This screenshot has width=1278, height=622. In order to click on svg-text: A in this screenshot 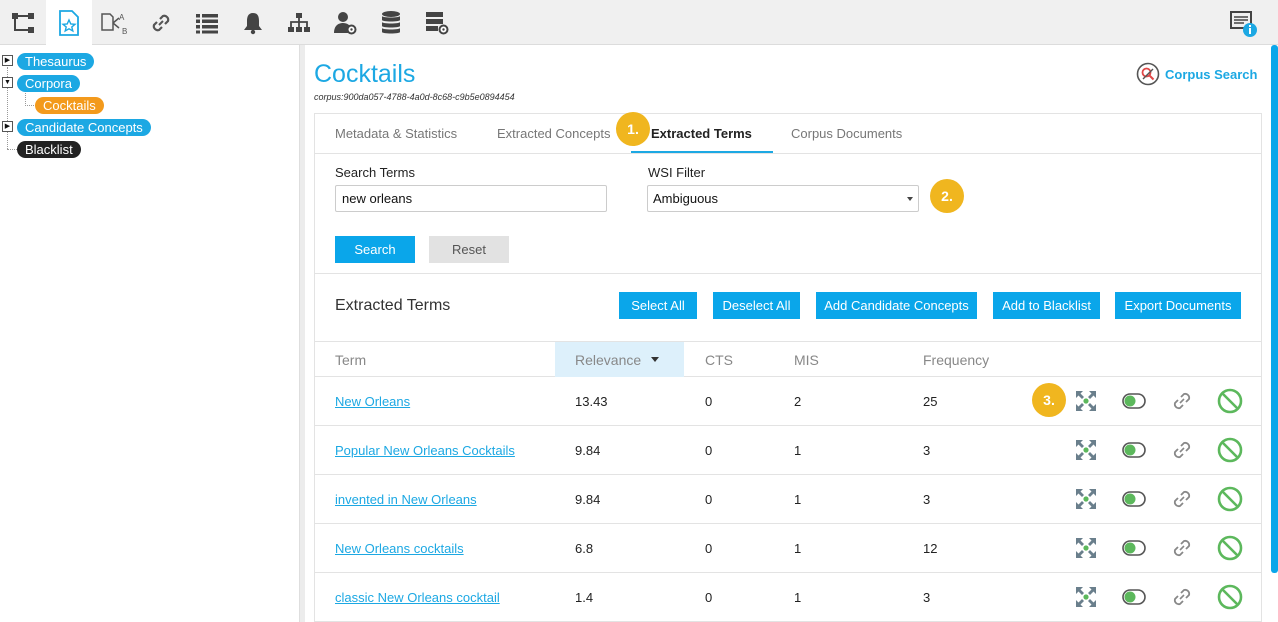, I will do `click(122, 17)`.